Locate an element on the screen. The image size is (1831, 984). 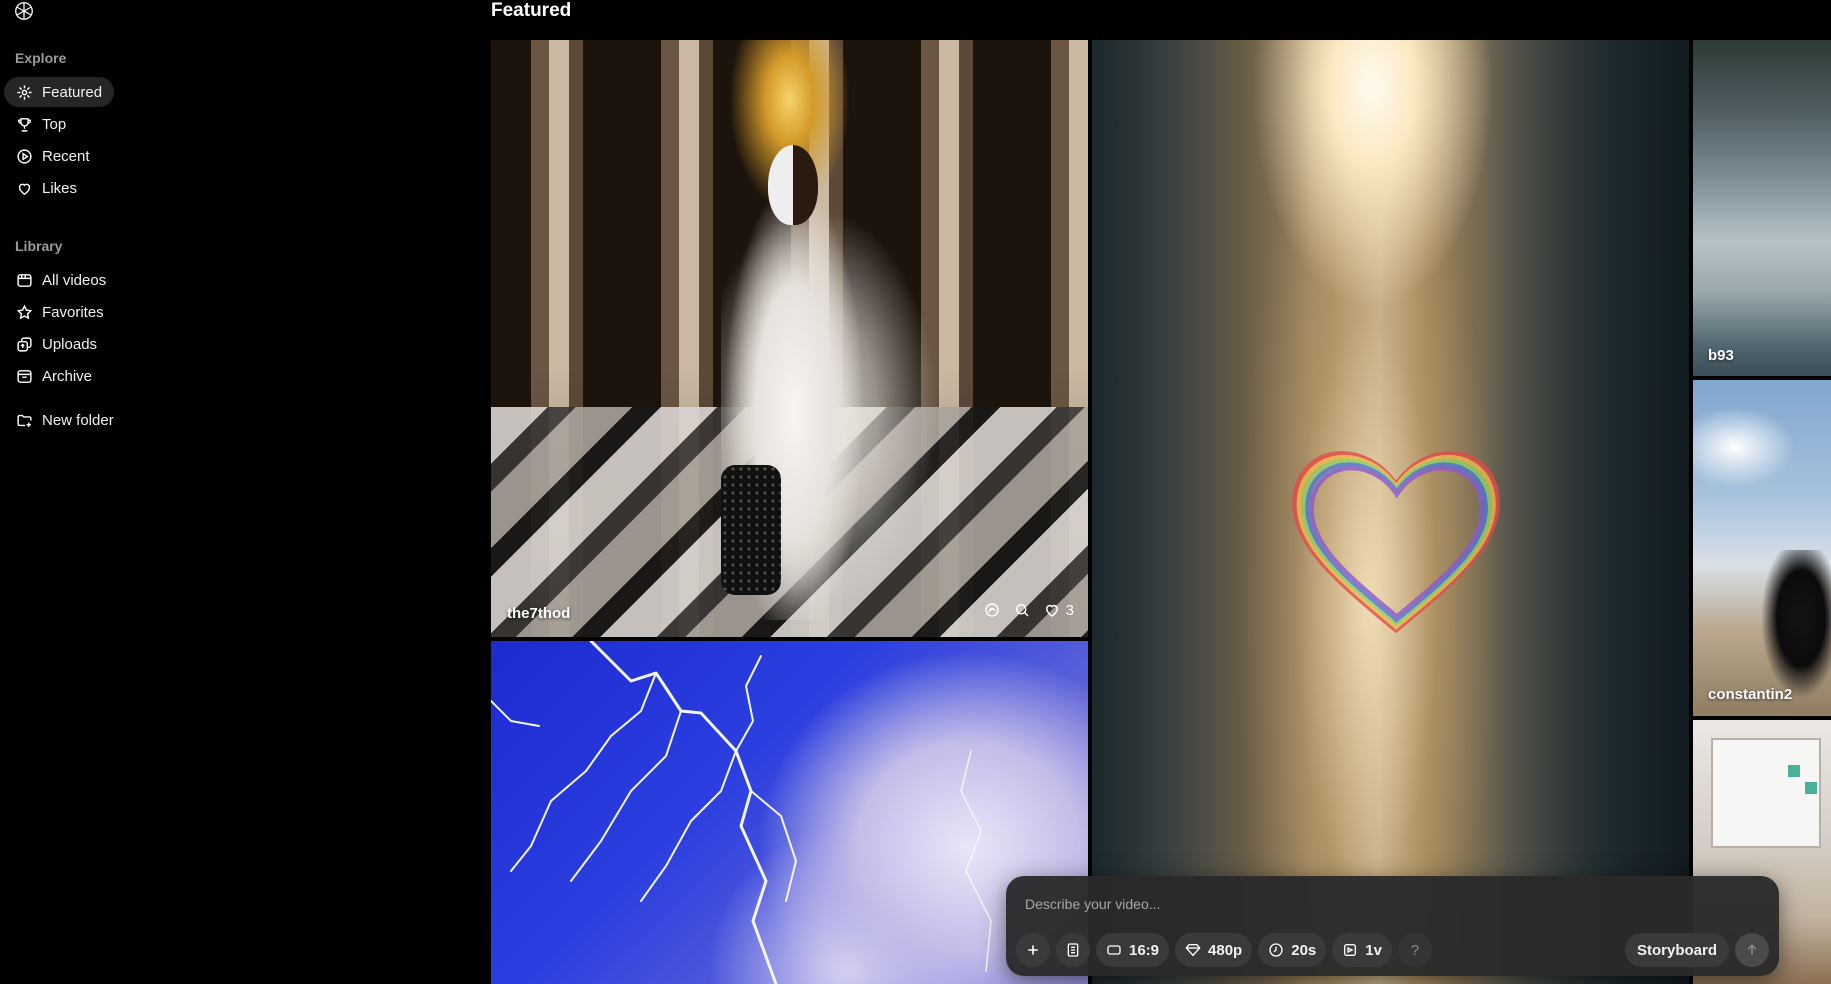
video-tile: constantin2 is located at coordinates (1762, 548).